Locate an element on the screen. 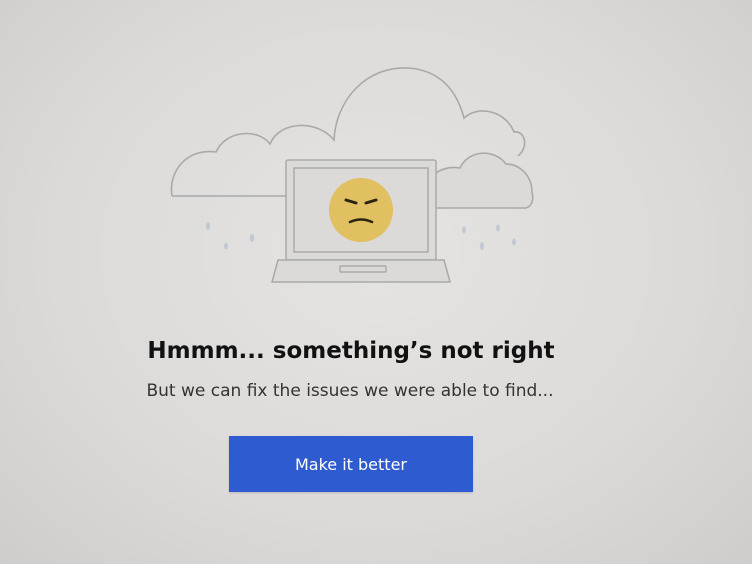 This screenshot has height=564, width=752. make-it-better-button: Make it better is located at coordinates (351, 464).